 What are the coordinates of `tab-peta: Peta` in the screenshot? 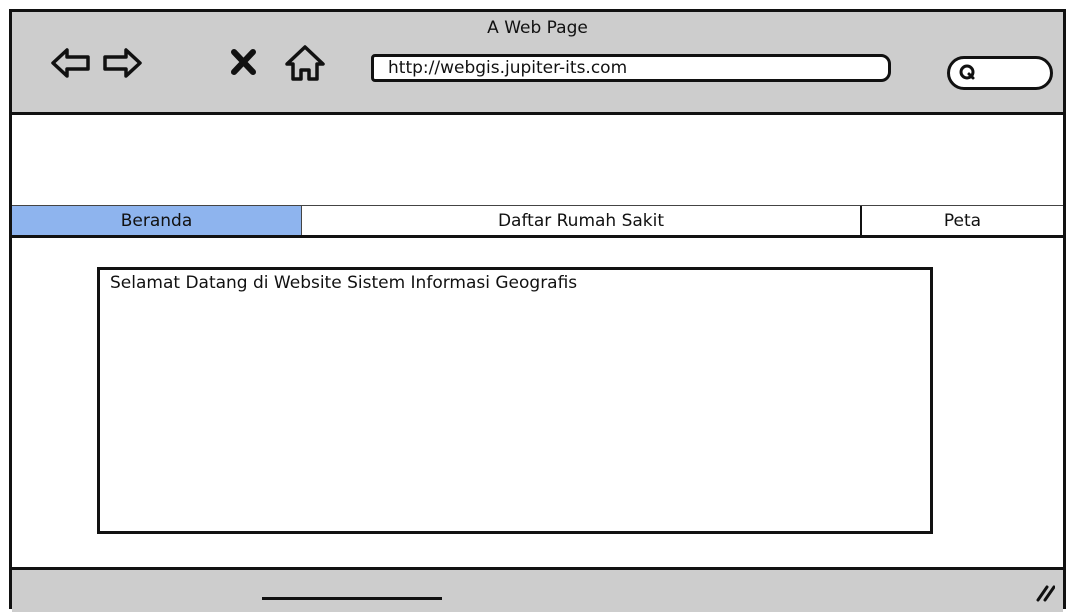 It's located at (962, 220).